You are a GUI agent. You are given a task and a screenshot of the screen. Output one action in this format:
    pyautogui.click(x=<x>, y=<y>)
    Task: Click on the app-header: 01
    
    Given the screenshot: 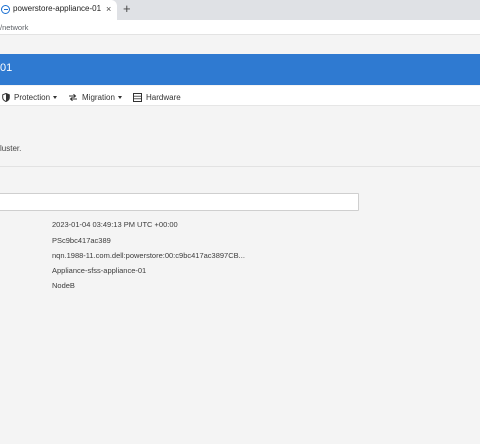 What is the action you would take?
    pyautogui.click(x=240, y=69)
    